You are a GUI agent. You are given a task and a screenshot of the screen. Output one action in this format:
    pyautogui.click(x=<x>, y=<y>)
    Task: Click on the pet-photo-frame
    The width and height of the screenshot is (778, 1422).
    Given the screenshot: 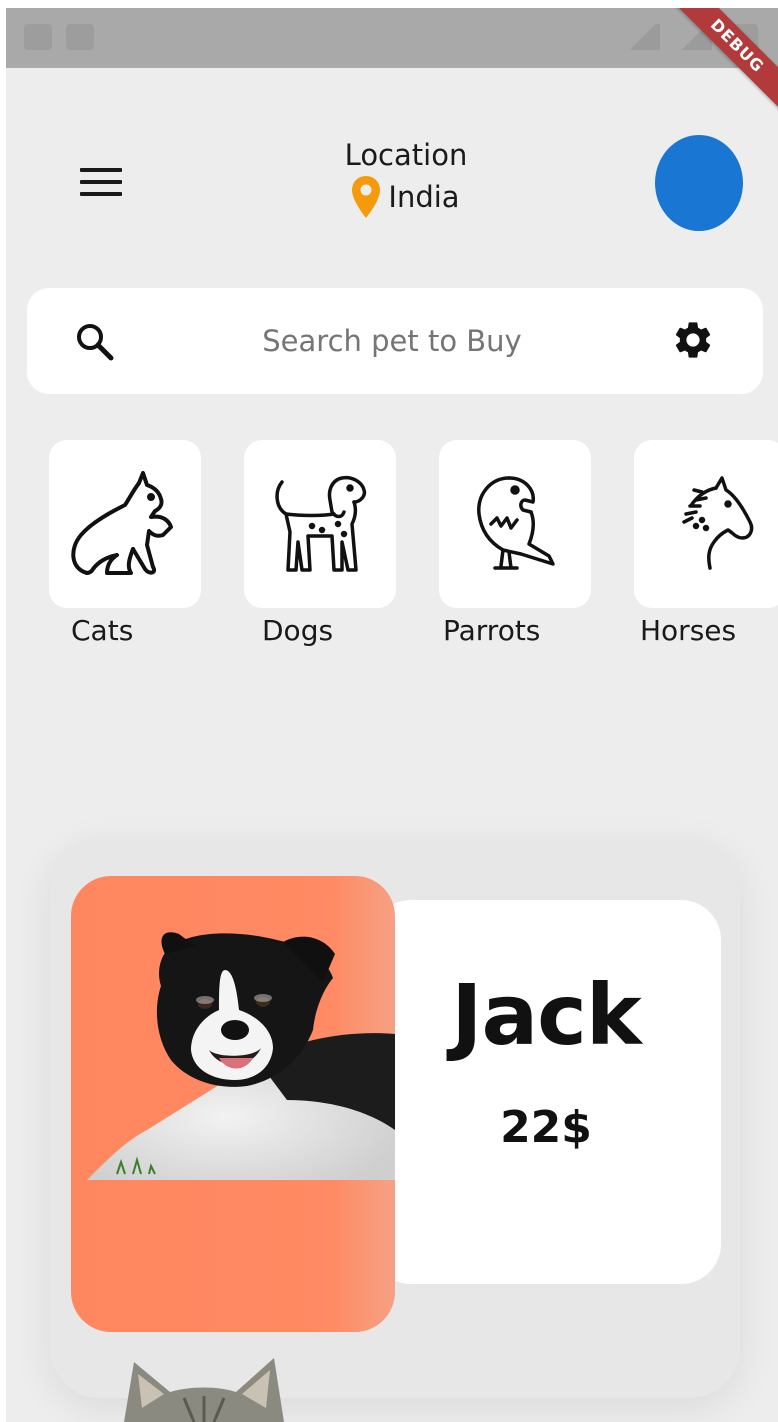 What is the action you would take?
    pyautogui.click(x=233, y=1104)
    